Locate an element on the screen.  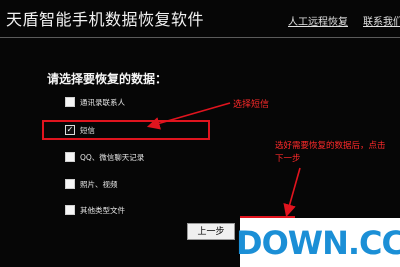
watermark-text: DOWN.CC is located at coordinates (318, 242).